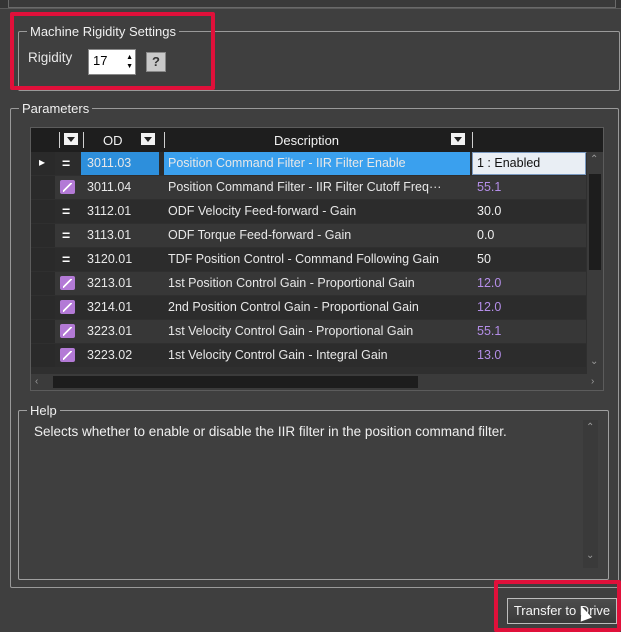 The width and height of the screenshot is (621, 632). What do you see at coordinates (592, 381) in the screenshot?
I see `scroll-right-icon: ›` at bounding box center [592, 381].